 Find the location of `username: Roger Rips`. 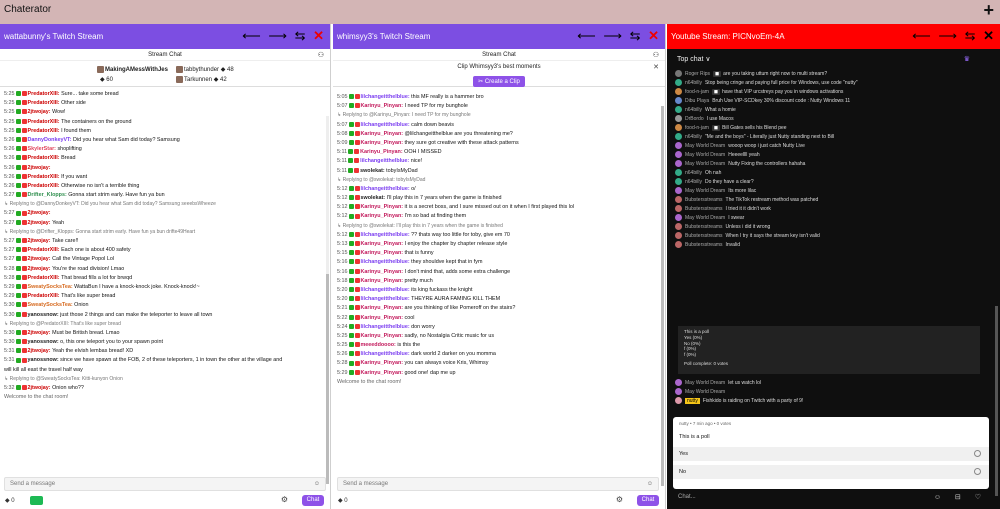

username: Roger Rips is located at coordinates (697, 74).